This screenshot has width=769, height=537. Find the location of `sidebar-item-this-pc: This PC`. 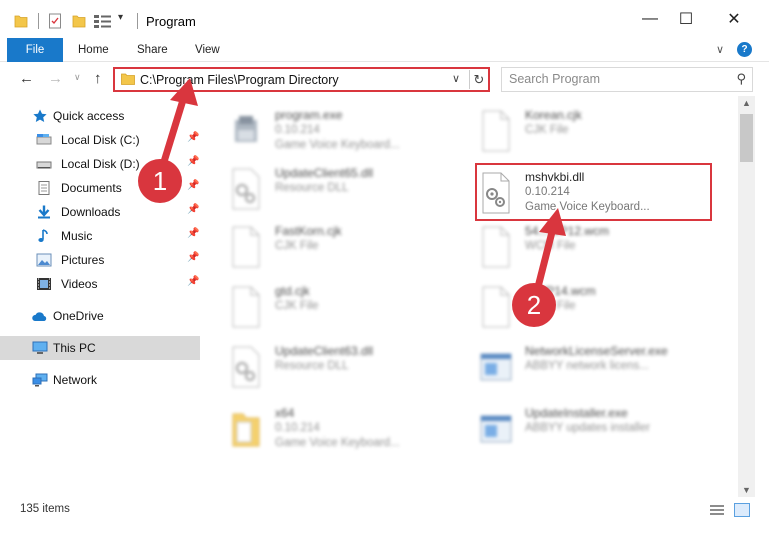

sidebar-item-this-pc: This PC is located at coordinates (100, 348).